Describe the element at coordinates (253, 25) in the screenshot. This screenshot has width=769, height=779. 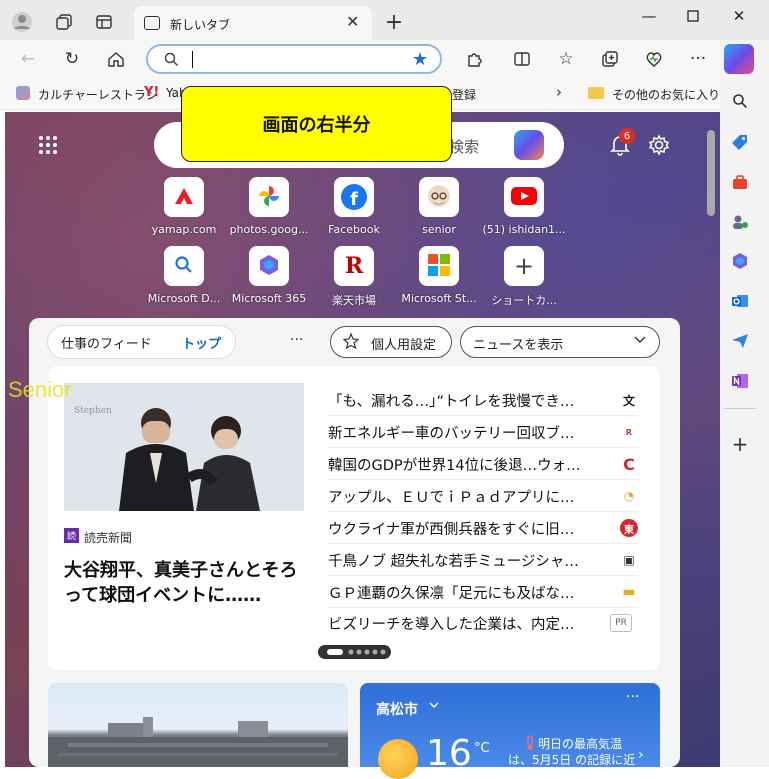
I see `tab-new-tab: 新しいタブ ✕` at that location.